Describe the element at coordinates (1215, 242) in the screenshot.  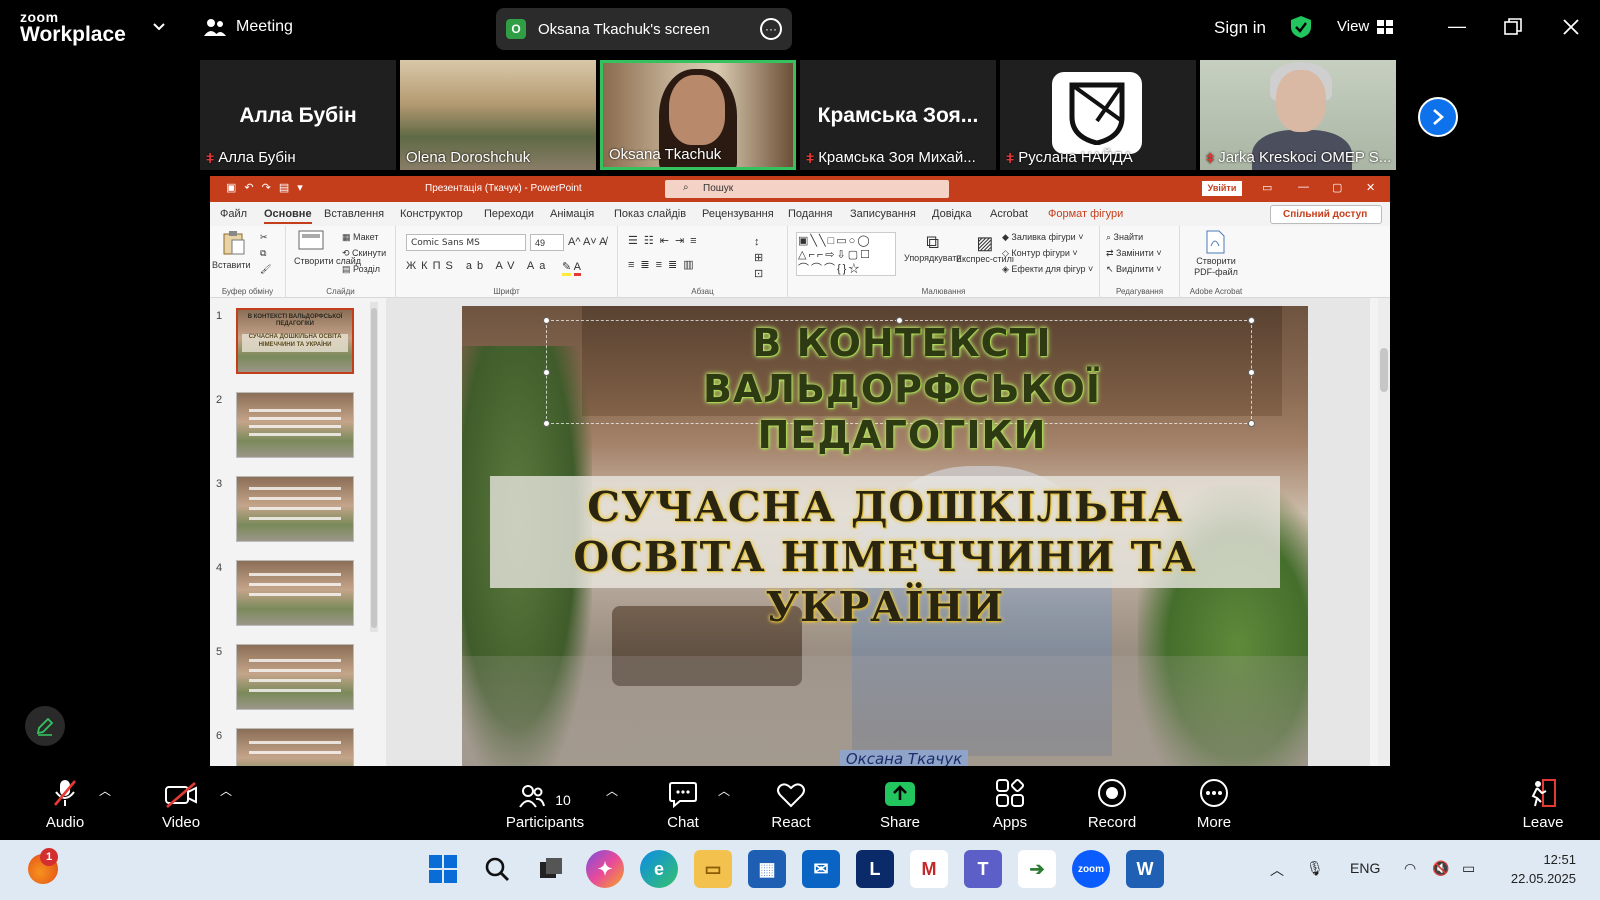
I see `pdf-icon` at that location.